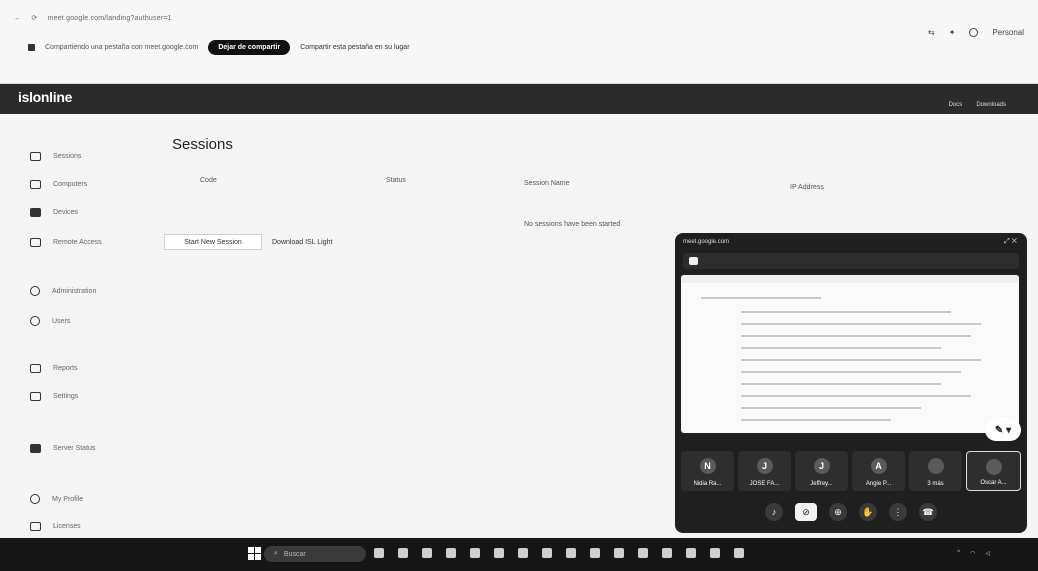  I want to click on start-new-session-button: Start New Session, so click(213, 242).